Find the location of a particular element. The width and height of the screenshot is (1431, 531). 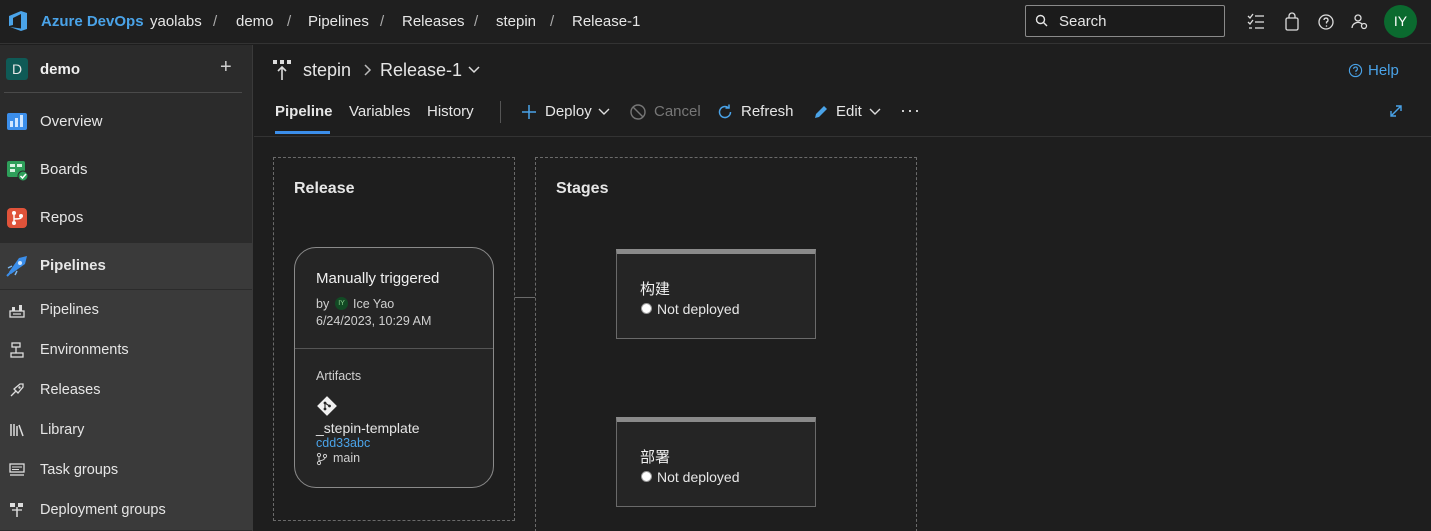

stages-section-title: Stages is located at coordinates (582, 188).